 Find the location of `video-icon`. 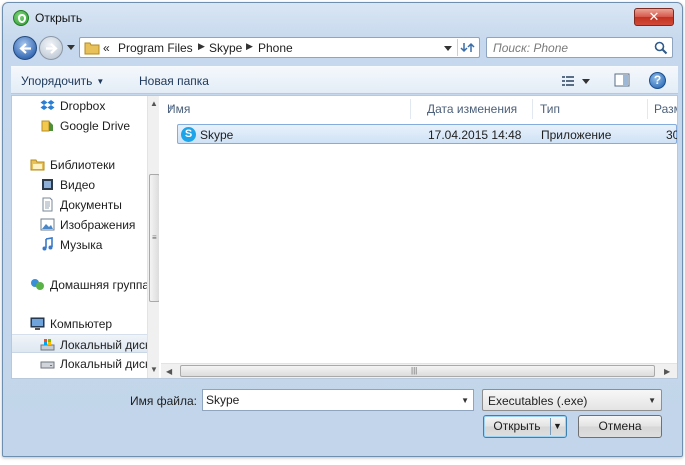

video-icon is located at coordinates (47, 184).